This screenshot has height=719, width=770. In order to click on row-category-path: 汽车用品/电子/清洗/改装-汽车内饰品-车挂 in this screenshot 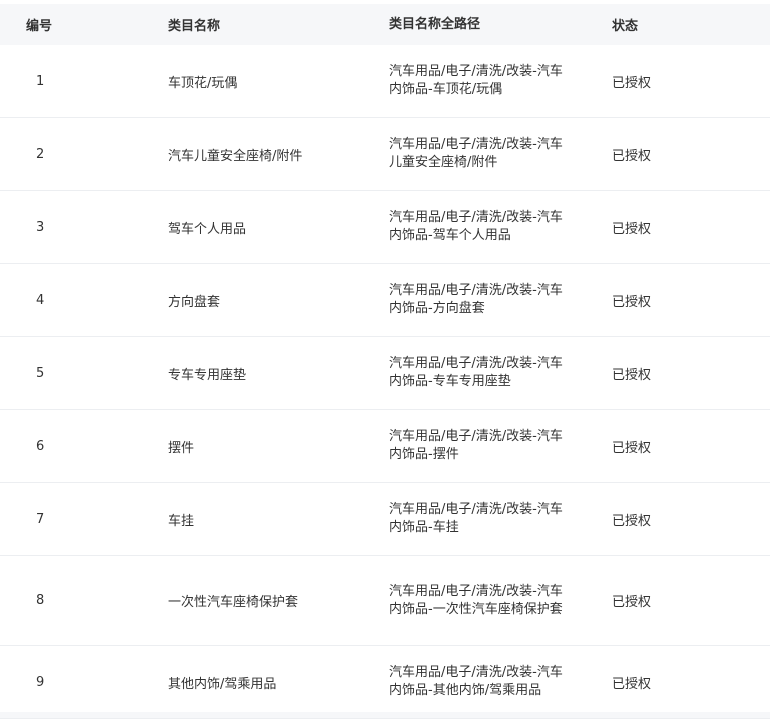, I will do `click(481, 519)`.